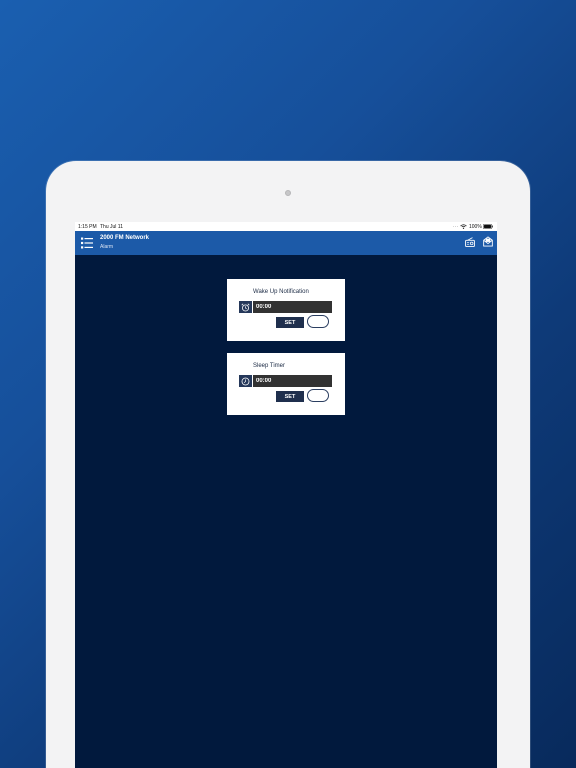 This screenshot has width=576, height=768. What do you see at coordinates (488, 241) in the screenshot?
I see `mail-icon` at bounding box center [488, 241].